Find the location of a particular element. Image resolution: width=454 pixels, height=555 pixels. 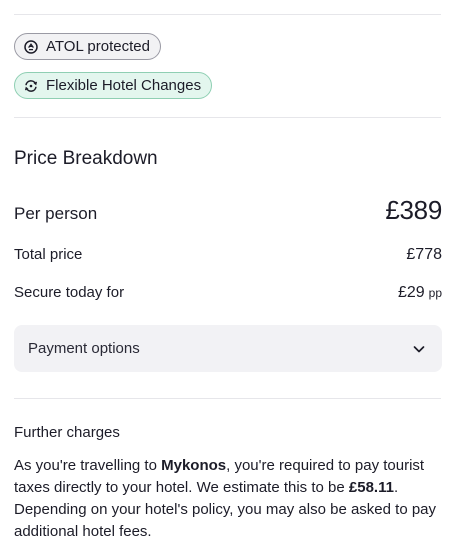

total-price-label: Total price is located at coordinates (48, 254).